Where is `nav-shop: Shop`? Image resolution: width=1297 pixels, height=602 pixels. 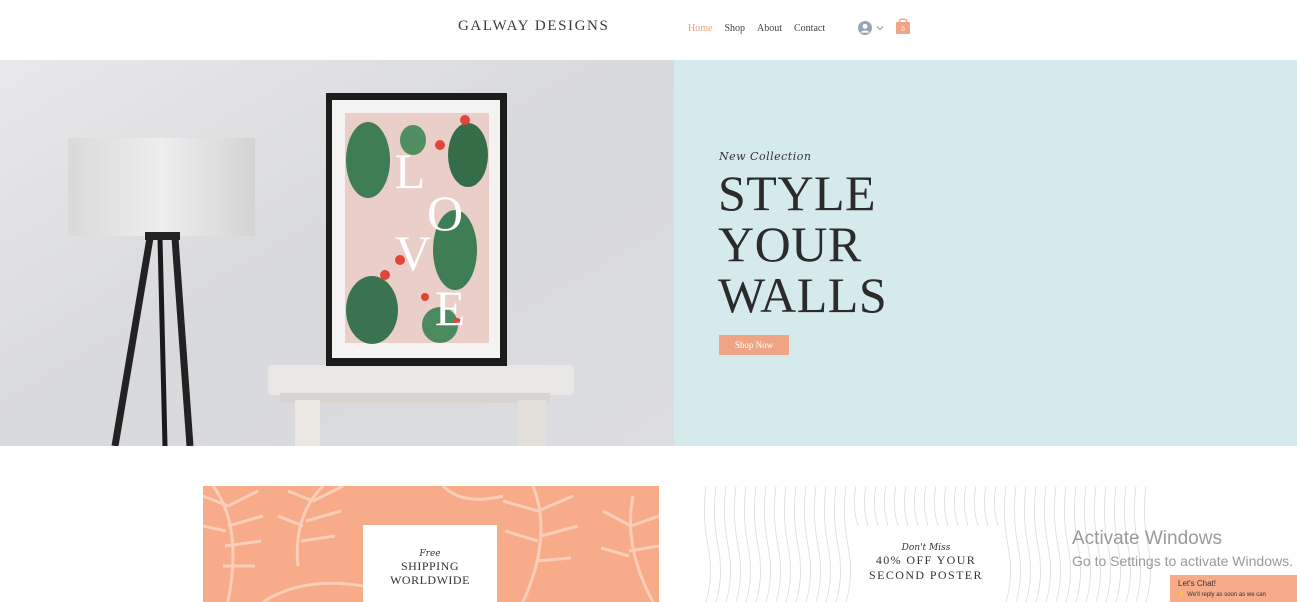
nav-shop: Shop is located at coordinates (734, 28).